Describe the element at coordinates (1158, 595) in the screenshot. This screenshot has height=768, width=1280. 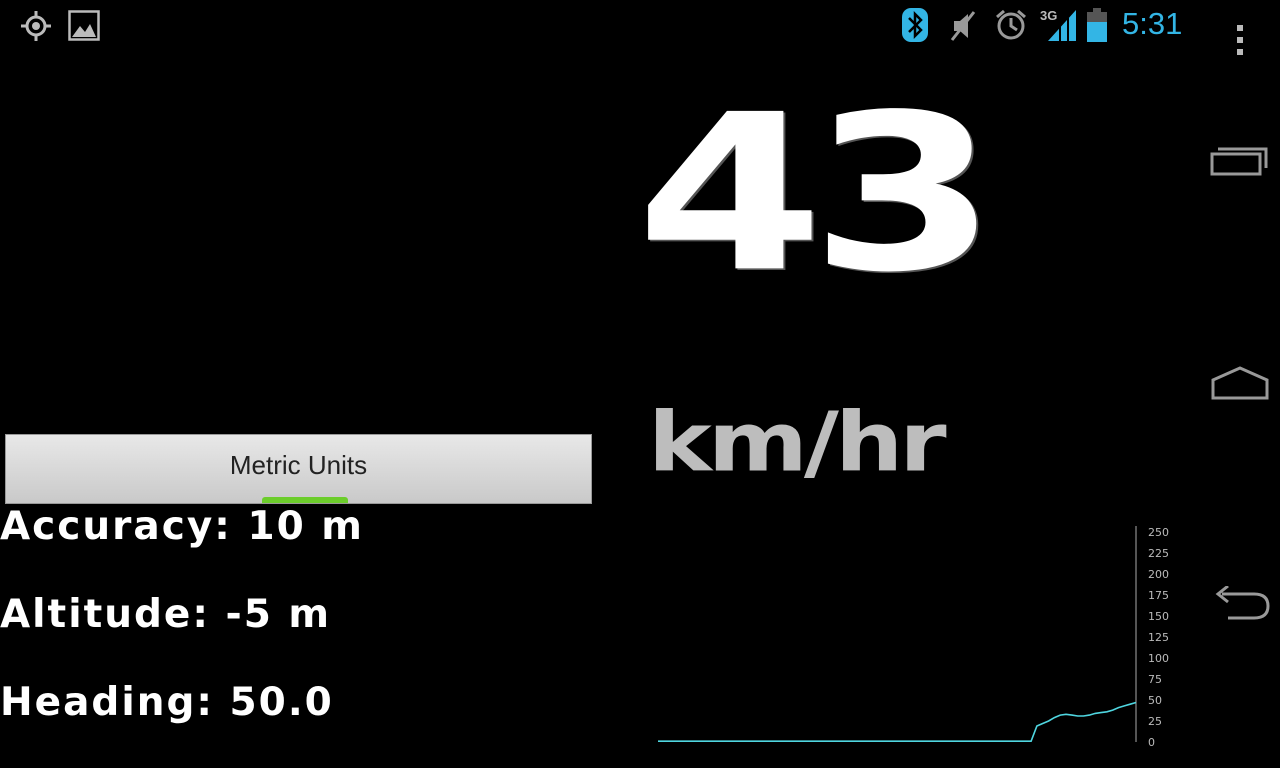
I see `chart-tick-label: 175` at that location.